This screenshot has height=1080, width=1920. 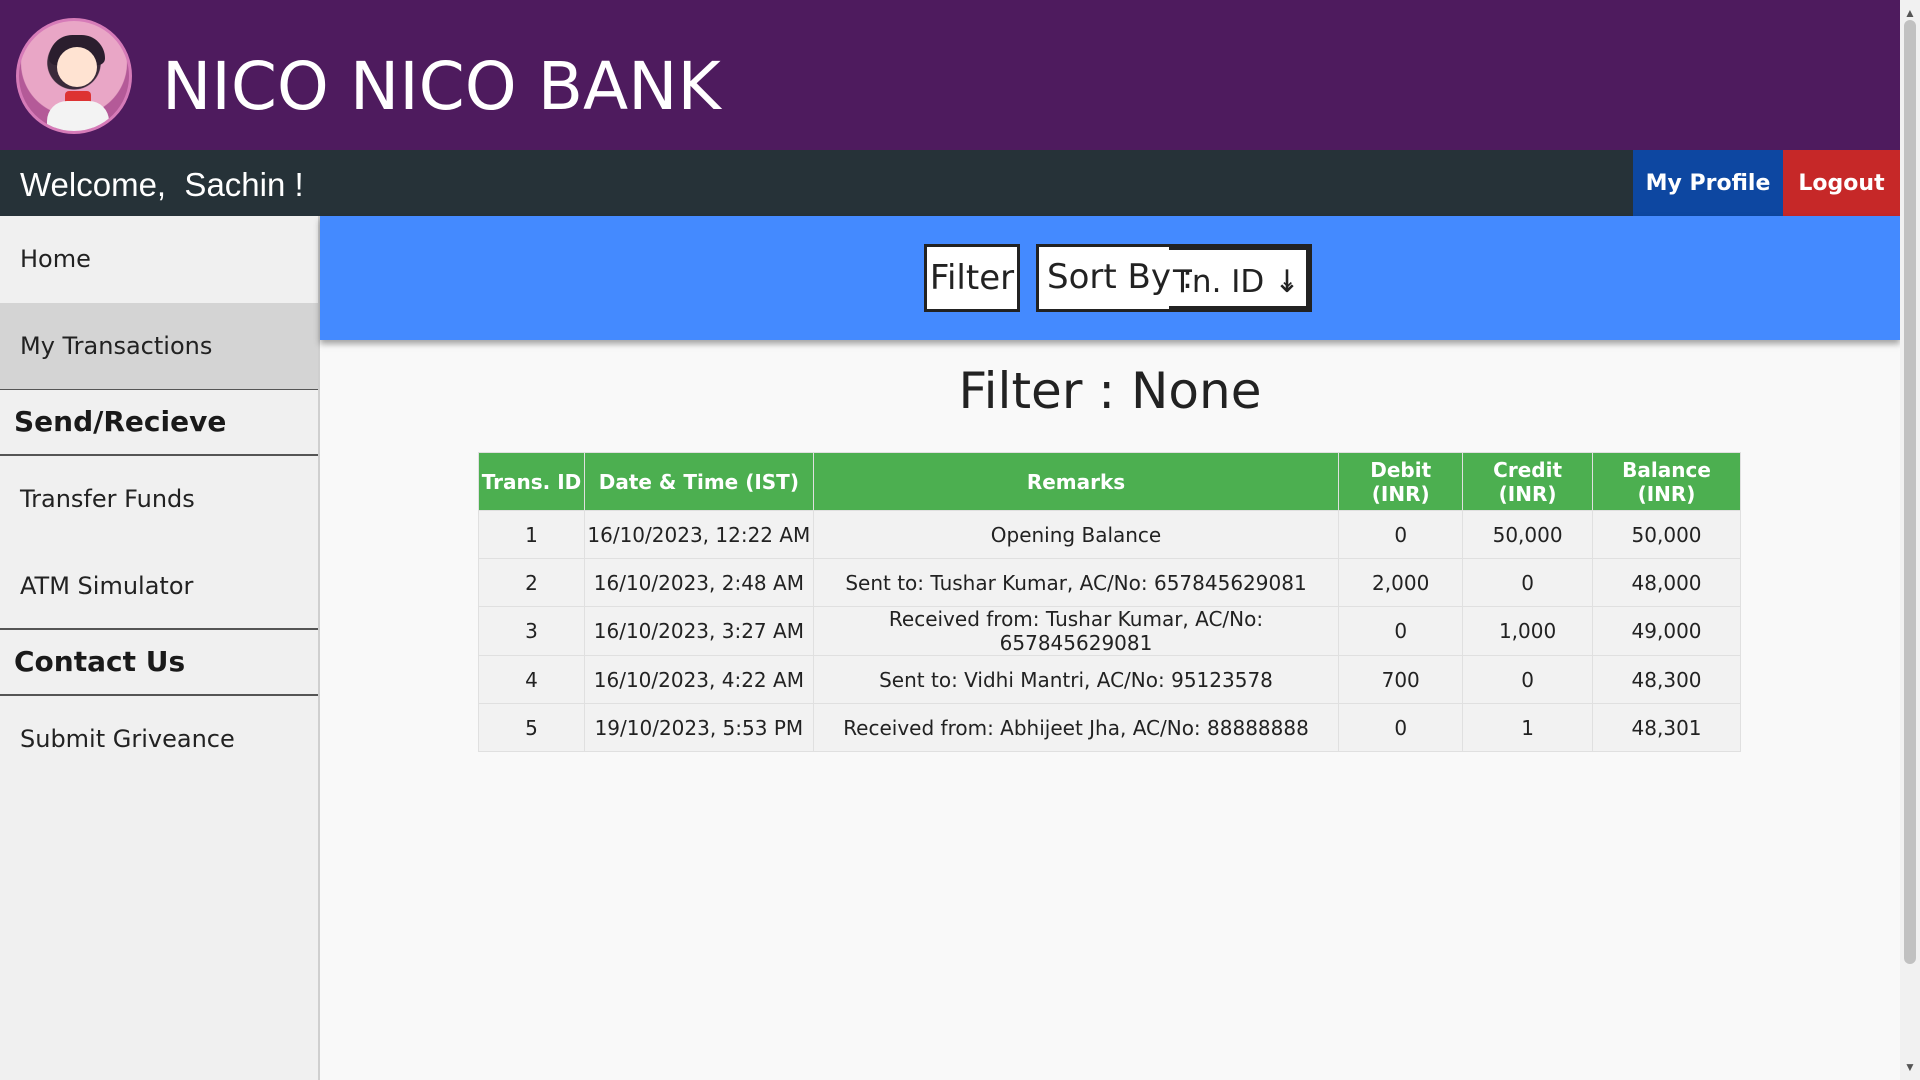 What do you see at coordinates (531, 727) in the screenshot?
I see `cell-trans-id: 5` at bounding box center [531, 727].